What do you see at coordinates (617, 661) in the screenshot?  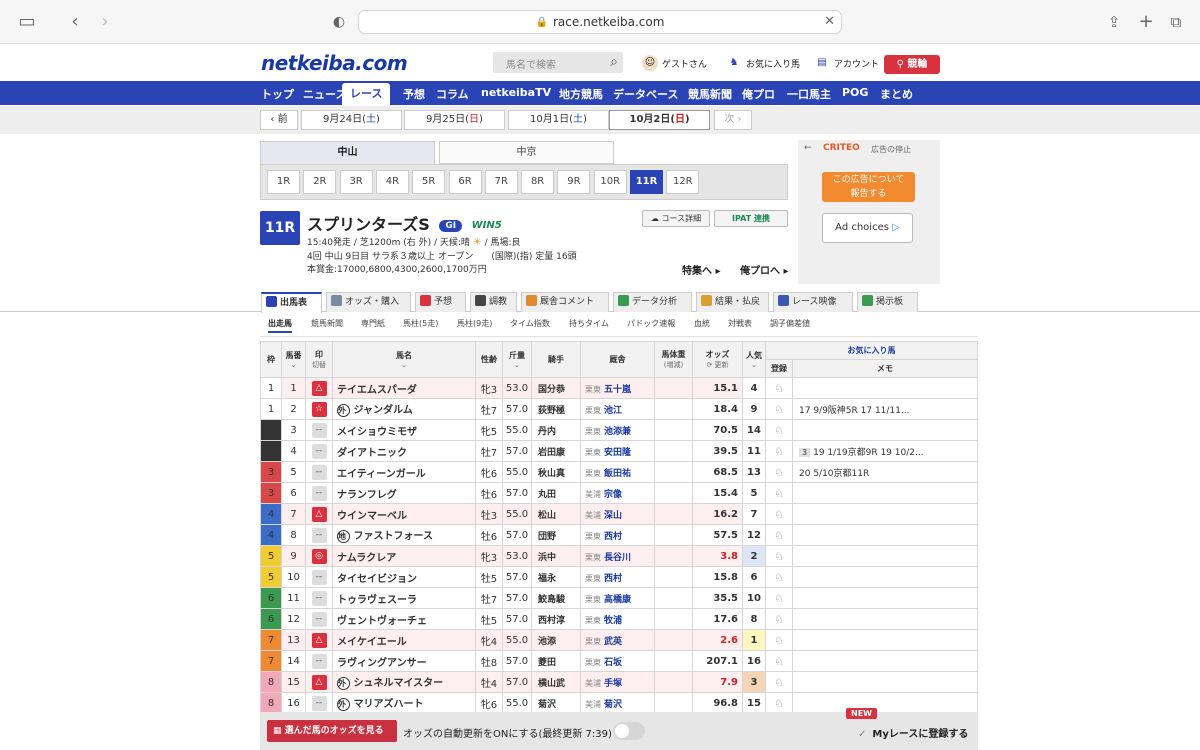 I see `trainer-cell: 栗東 石坂` at bounding box center [617, 661].